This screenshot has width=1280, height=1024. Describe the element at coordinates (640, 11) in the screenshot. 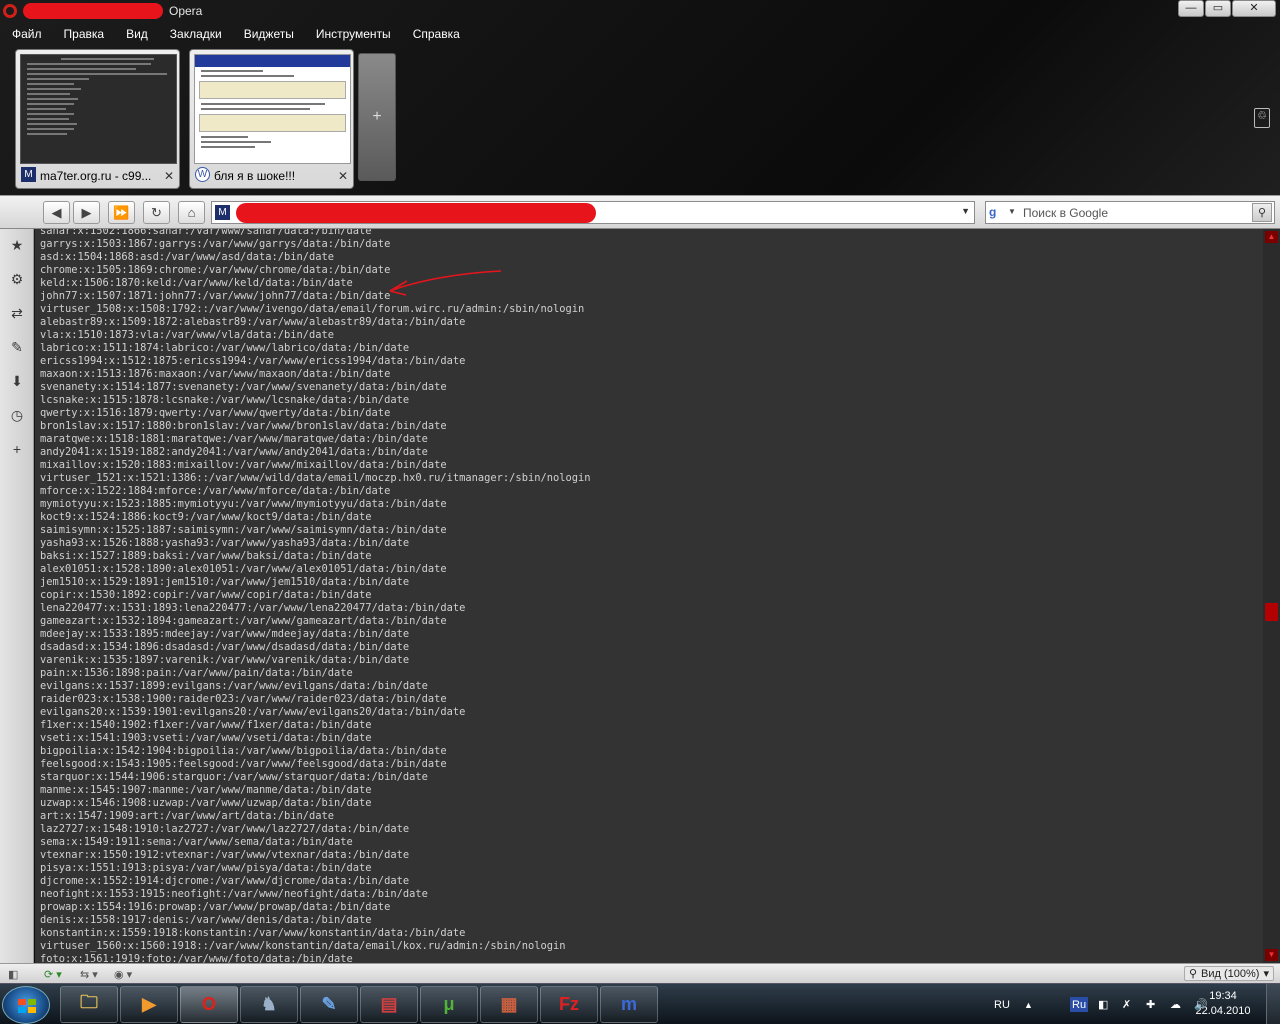

I see `title-bar: Opera — ▭ ✕` at that location.